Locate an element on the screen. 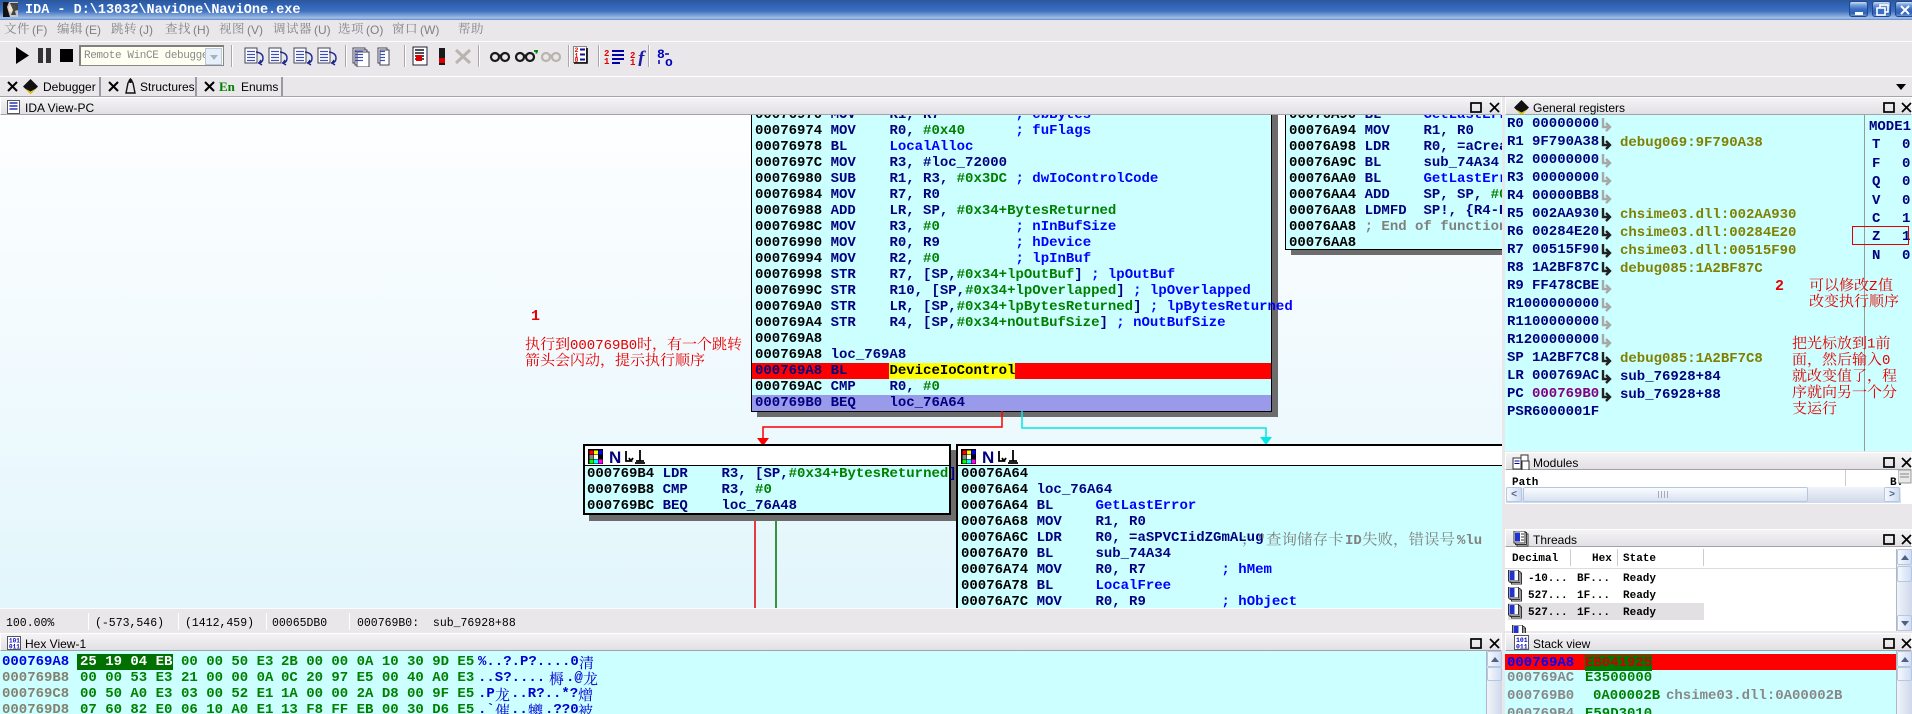  svg-text: ID is located at coordinates (1353, 541).